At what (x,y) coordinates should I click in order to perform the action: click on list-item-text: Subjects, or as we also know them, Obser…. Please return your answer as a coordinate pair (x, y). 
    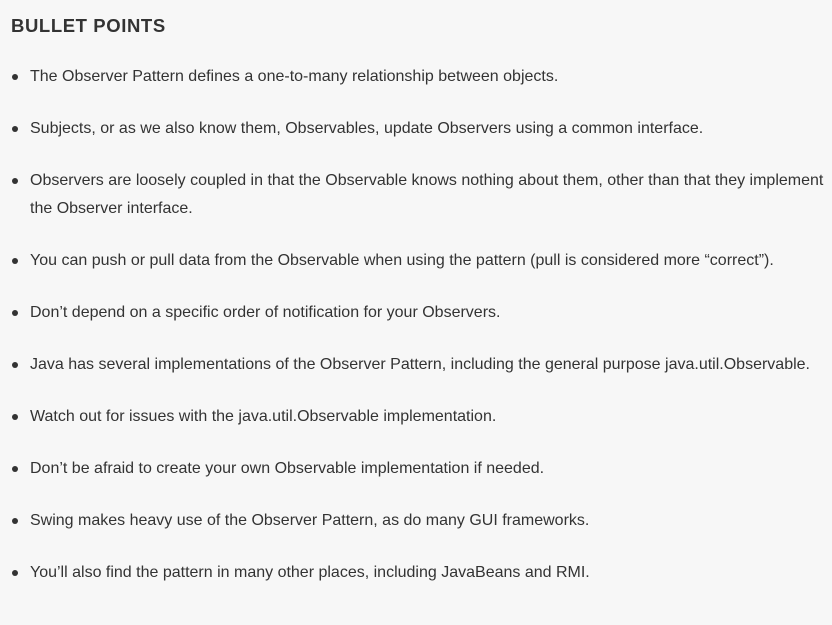
    Looking at the image, I should click on (367, 128).